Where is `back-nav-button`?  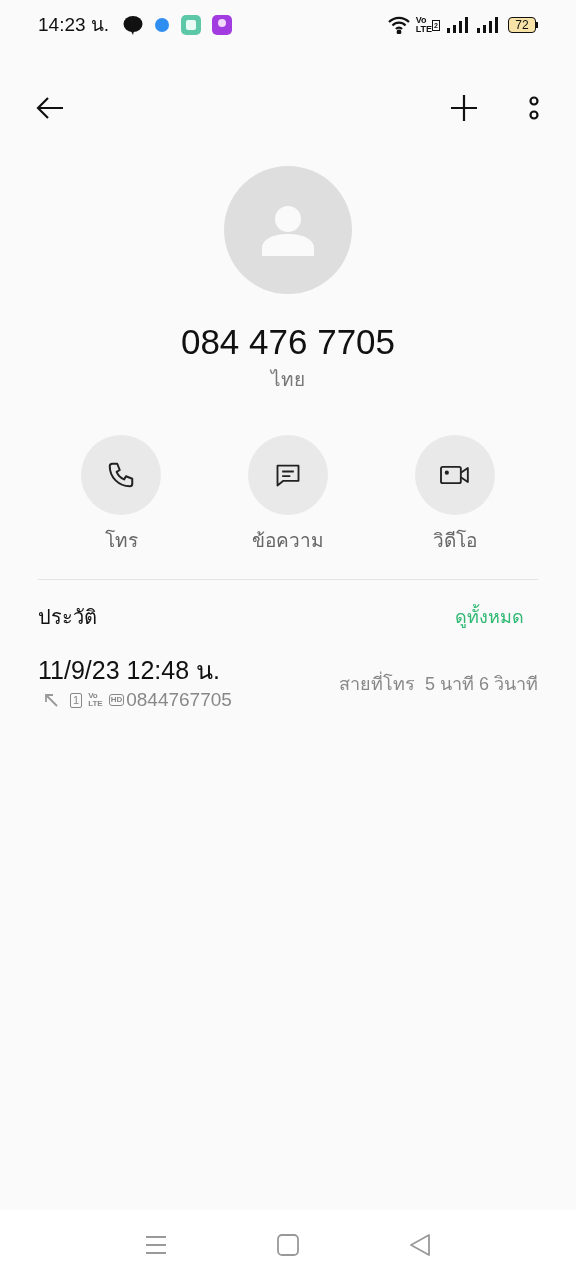
back-nav-button is located at coordinates (420, 1245).